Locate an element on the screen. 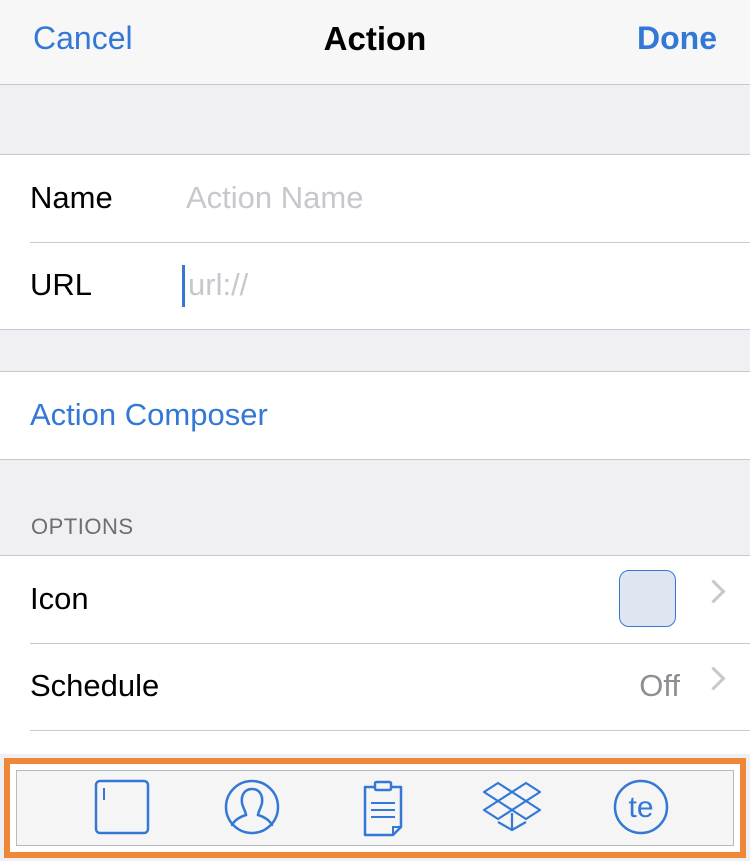 The width and height of the screenshot is (750, 861). textexpander-label: te is located at coordinates (640, 807).